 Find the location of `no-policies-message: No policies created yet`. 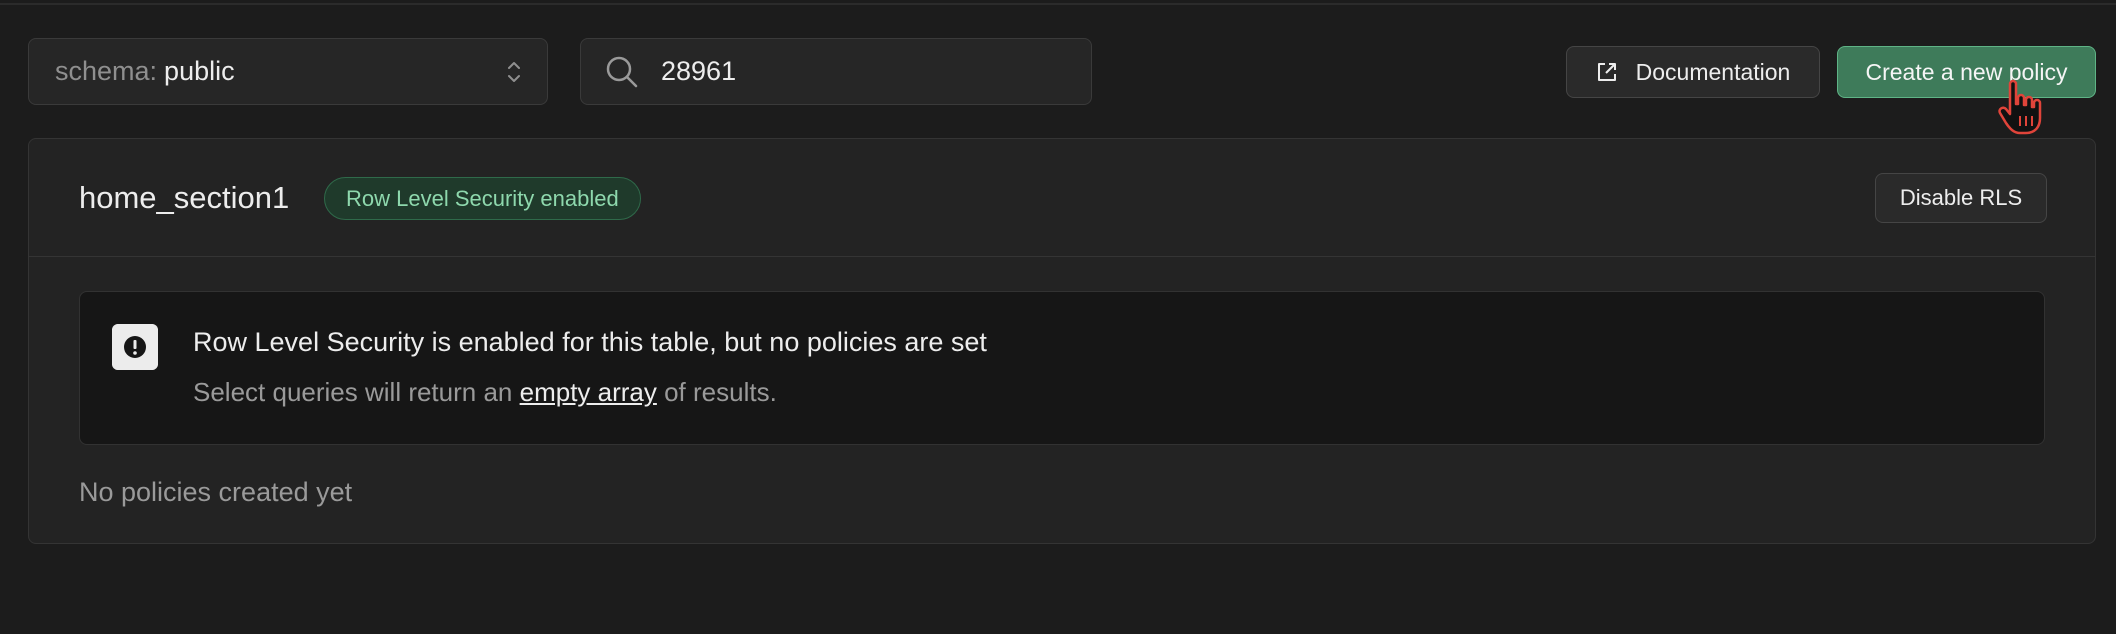

no-policies-message: No policies created yet is located at coordinates (216, 492).